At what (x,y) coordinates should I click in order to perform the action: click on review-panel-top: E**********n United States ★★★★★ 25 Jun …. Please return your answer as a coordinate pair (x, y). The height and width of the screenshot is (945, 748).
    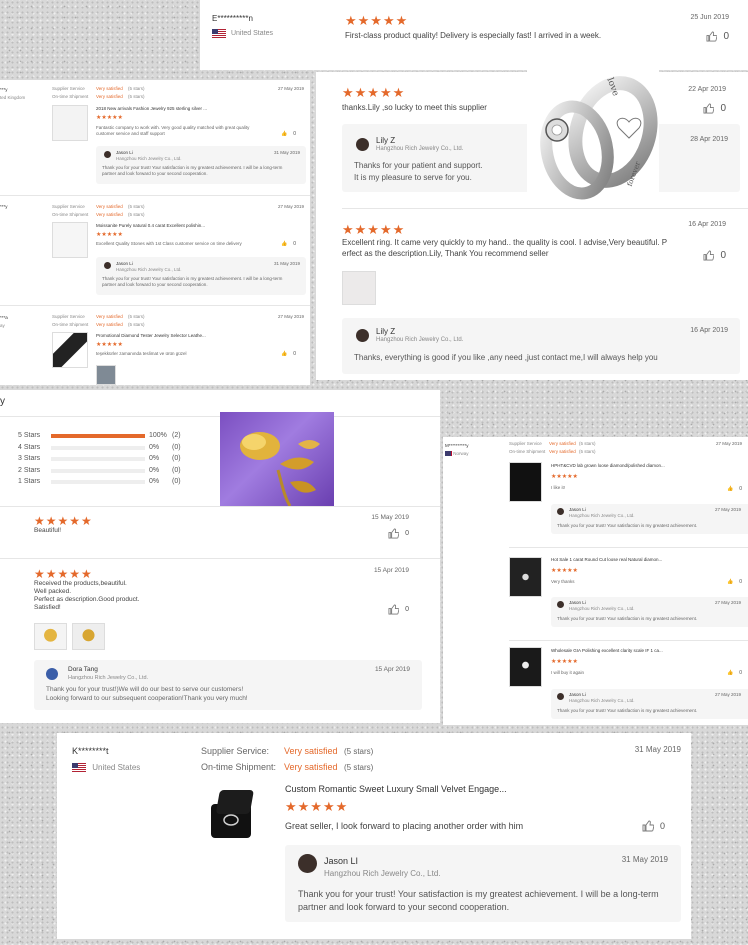
    Looking at the image, I should click on (474, 35).